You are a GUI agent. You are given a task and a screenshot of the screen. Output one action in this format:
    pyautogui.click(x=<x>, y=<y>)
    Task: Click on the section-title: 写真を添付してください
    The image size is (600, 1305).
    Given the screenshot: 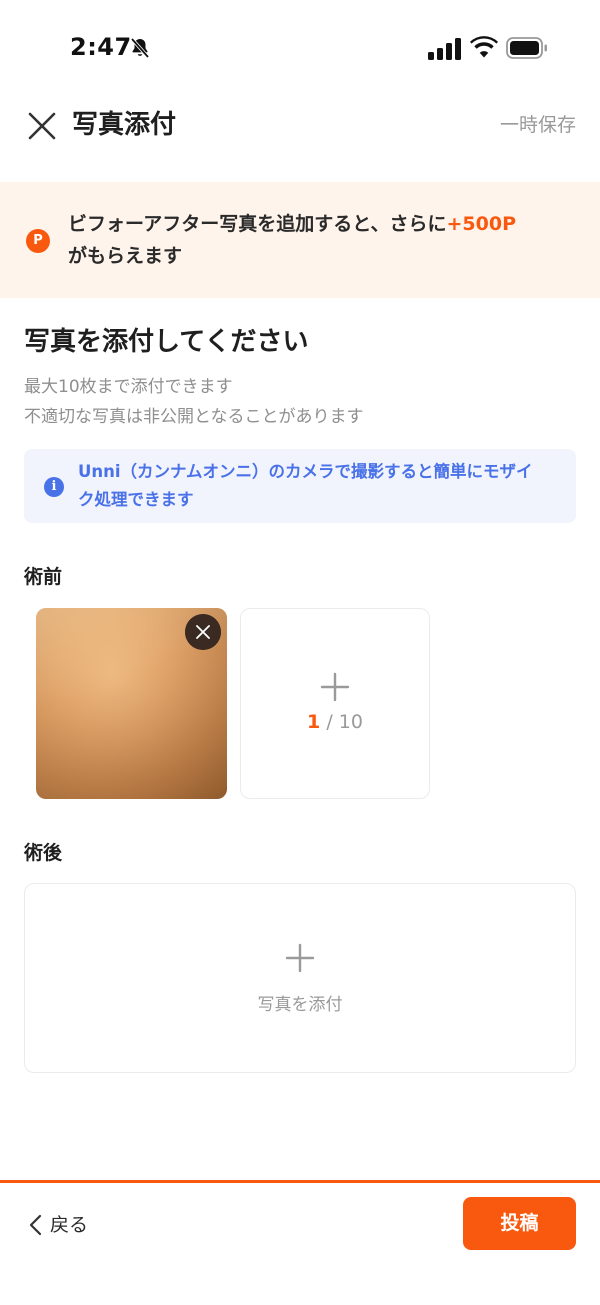 What is the action you would take?
    pyautogui.click(x=166, y=342)
    